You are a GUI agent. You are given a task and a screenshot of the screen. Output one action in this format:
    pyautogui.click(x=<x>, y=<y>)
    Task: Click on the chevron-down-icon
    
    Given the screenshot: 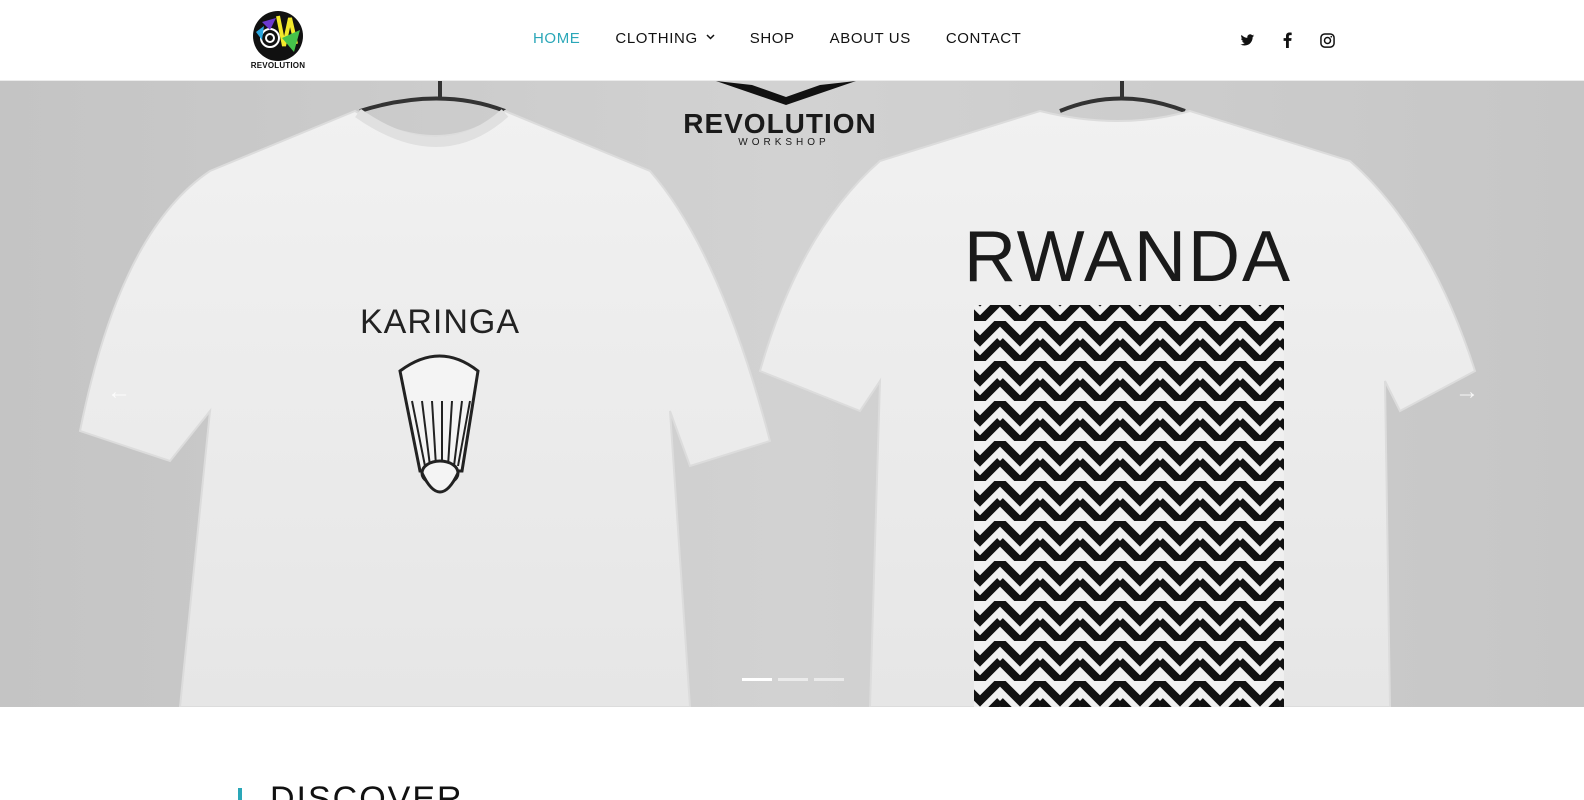 What is the action you would take?
    pyautogui.click(x=710, y=37)
    